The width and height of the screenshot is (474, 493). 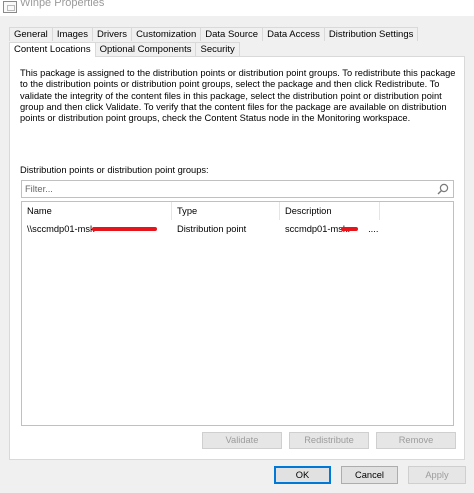 I want to click on window-icon, so click(x=10, y=7).